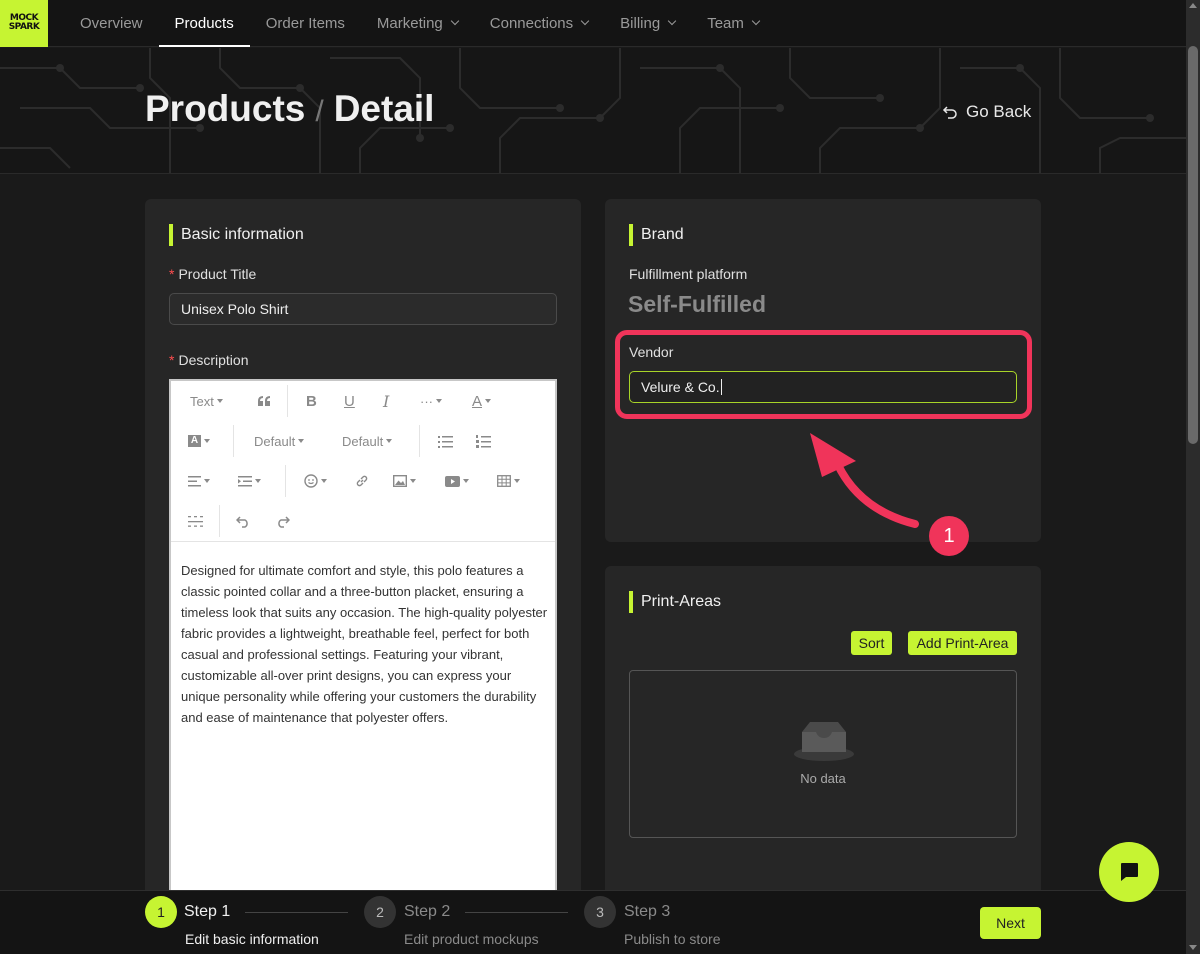 This screenshot has height=954, width=1200. I want to click on nav-billing: Billing, so click(647, 23).